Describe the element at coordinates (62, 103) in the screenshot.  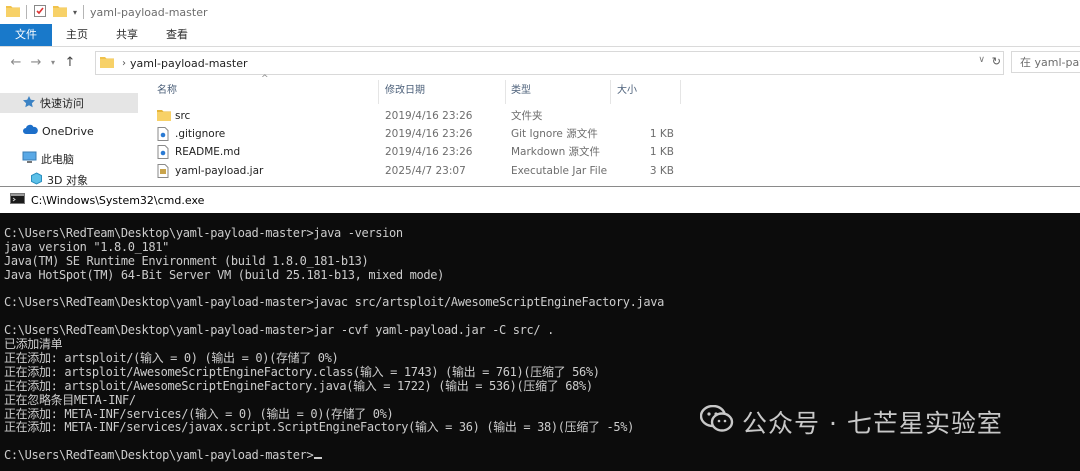
I see `sidebar-item-label: 快速访问` at that location.